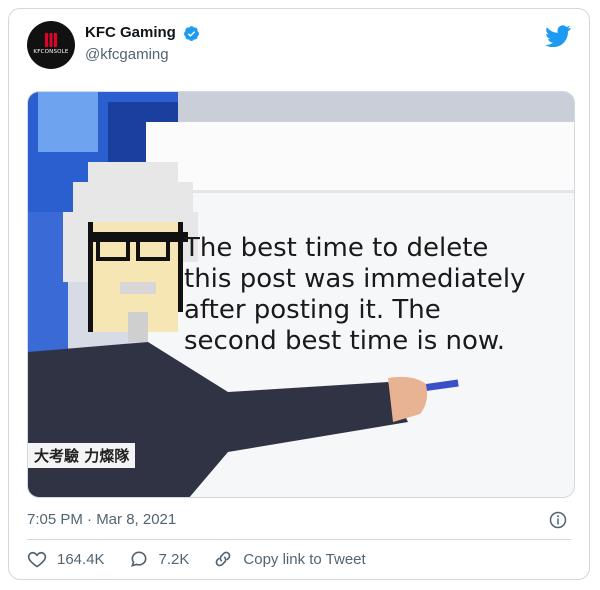 This screenshot has width=600, height=590. What do you see at coordinates (142, 44) in the screenshot?
I see `author-block: KFC Gaming @kfcgaming` at bounding box center [142, 44].